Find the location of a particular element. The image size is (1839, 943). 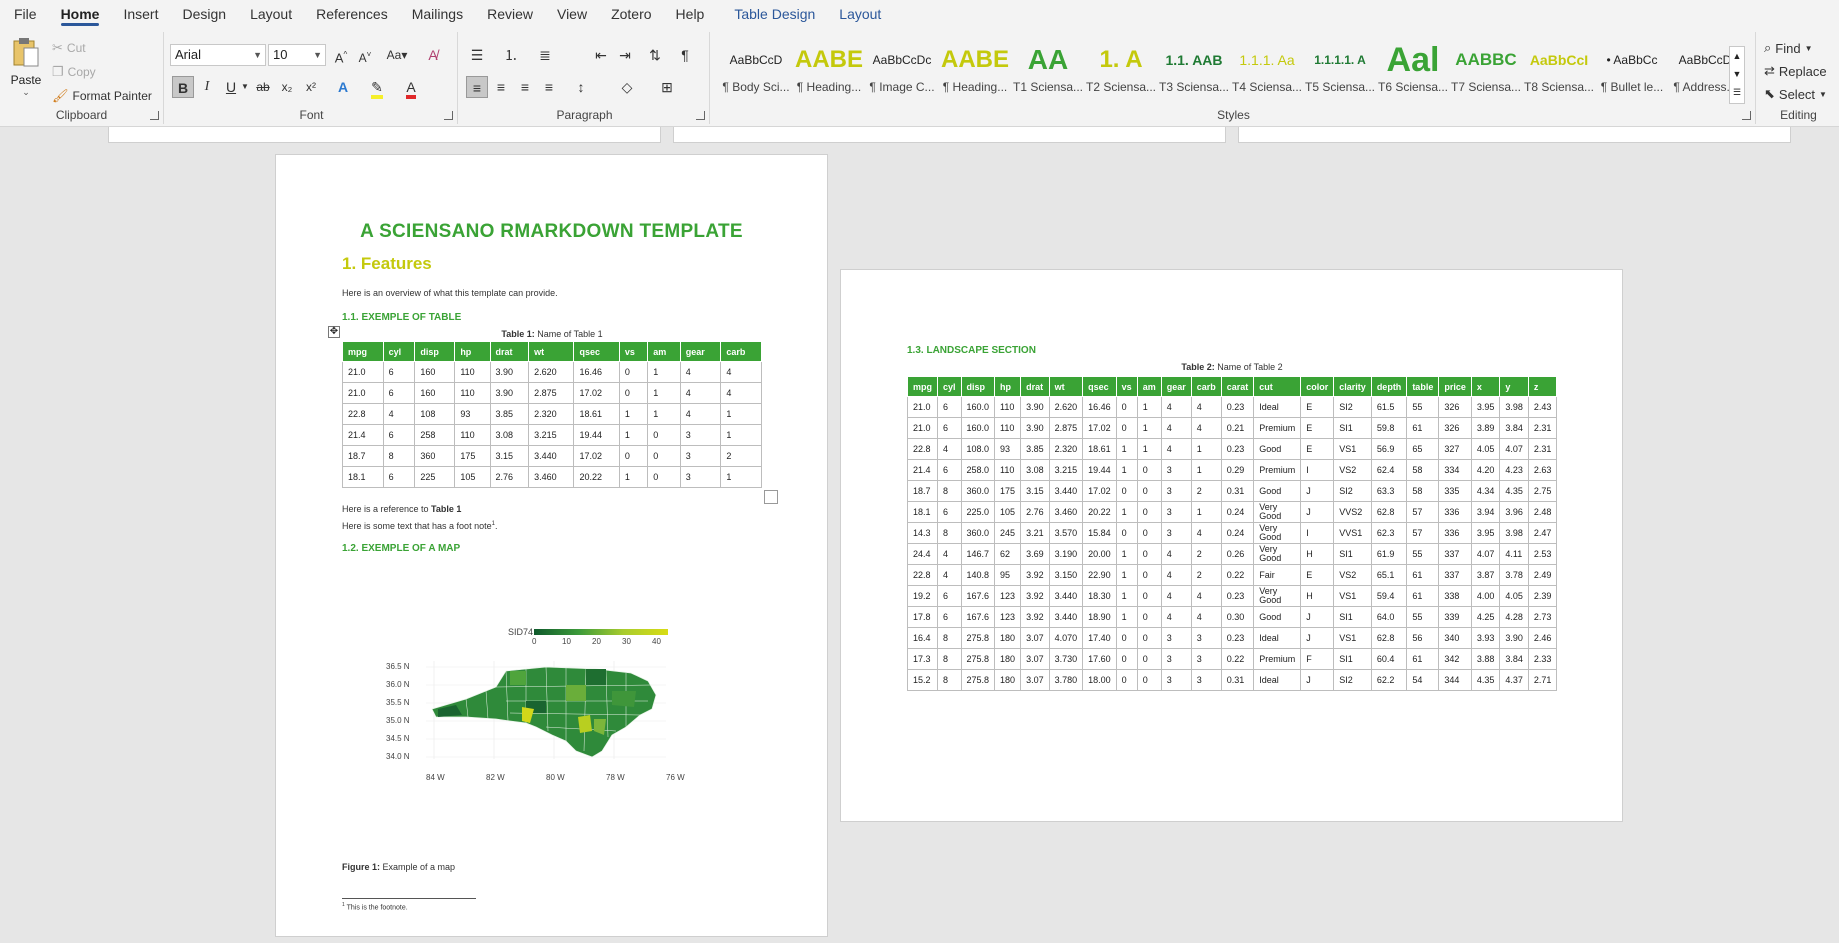

column-header: clarity is located at coordinates (1352, 386).